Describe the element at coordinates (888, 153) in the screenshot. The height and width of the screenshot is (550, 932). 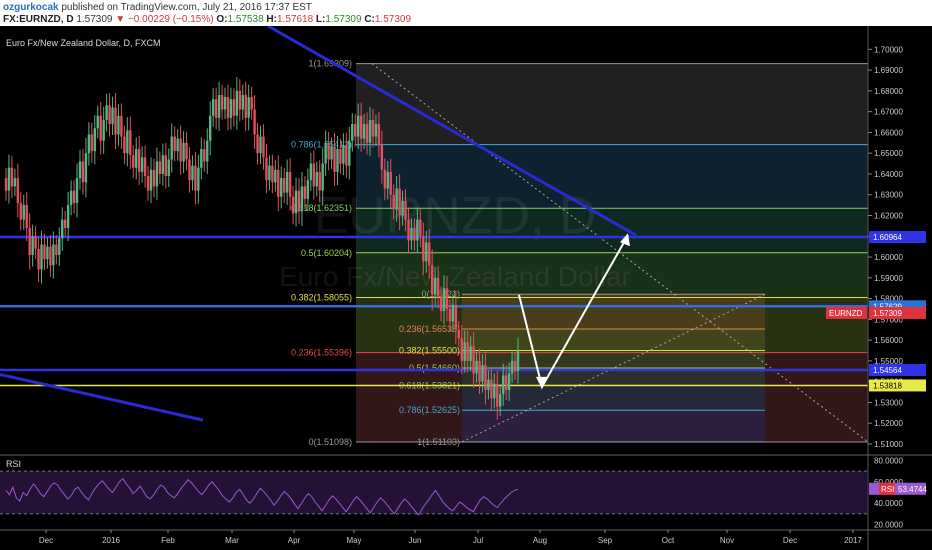
I see `price-tick-label: 1.65000` at that location.